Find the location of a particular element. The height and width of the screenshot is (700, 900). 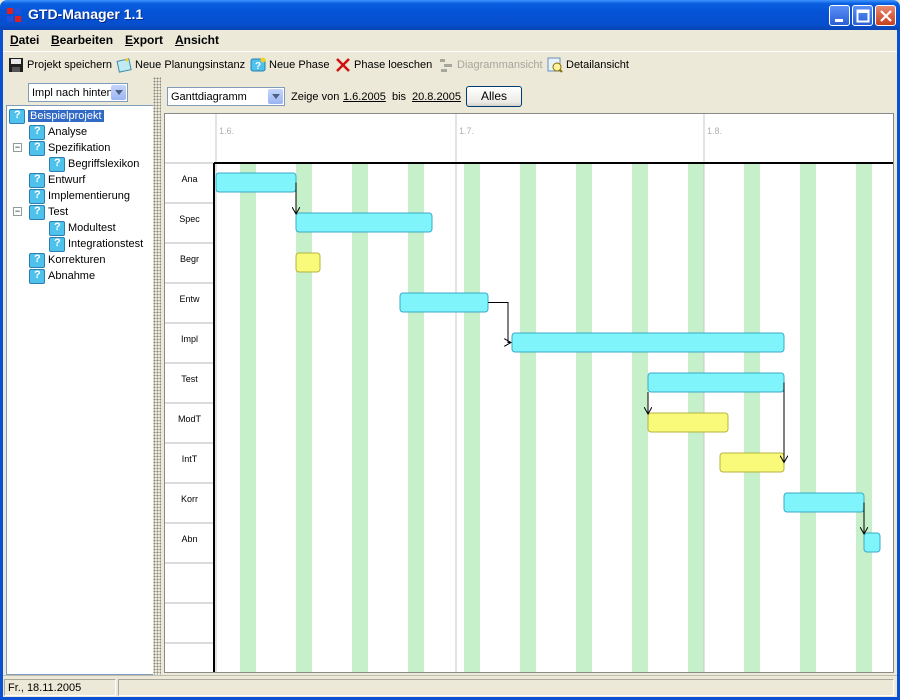

tree-node: Begriffslexikon is located at coordinates (94, 164).